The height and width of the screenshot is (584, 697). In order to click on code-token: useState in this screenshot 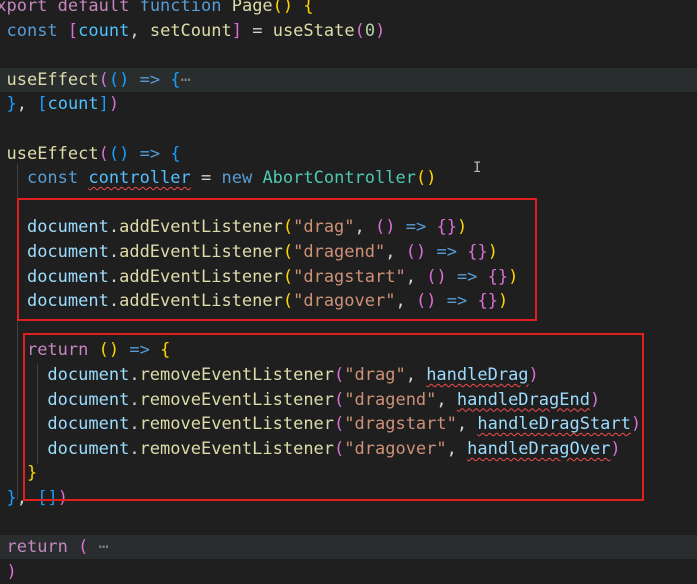, I will do `click(313, 30)`.